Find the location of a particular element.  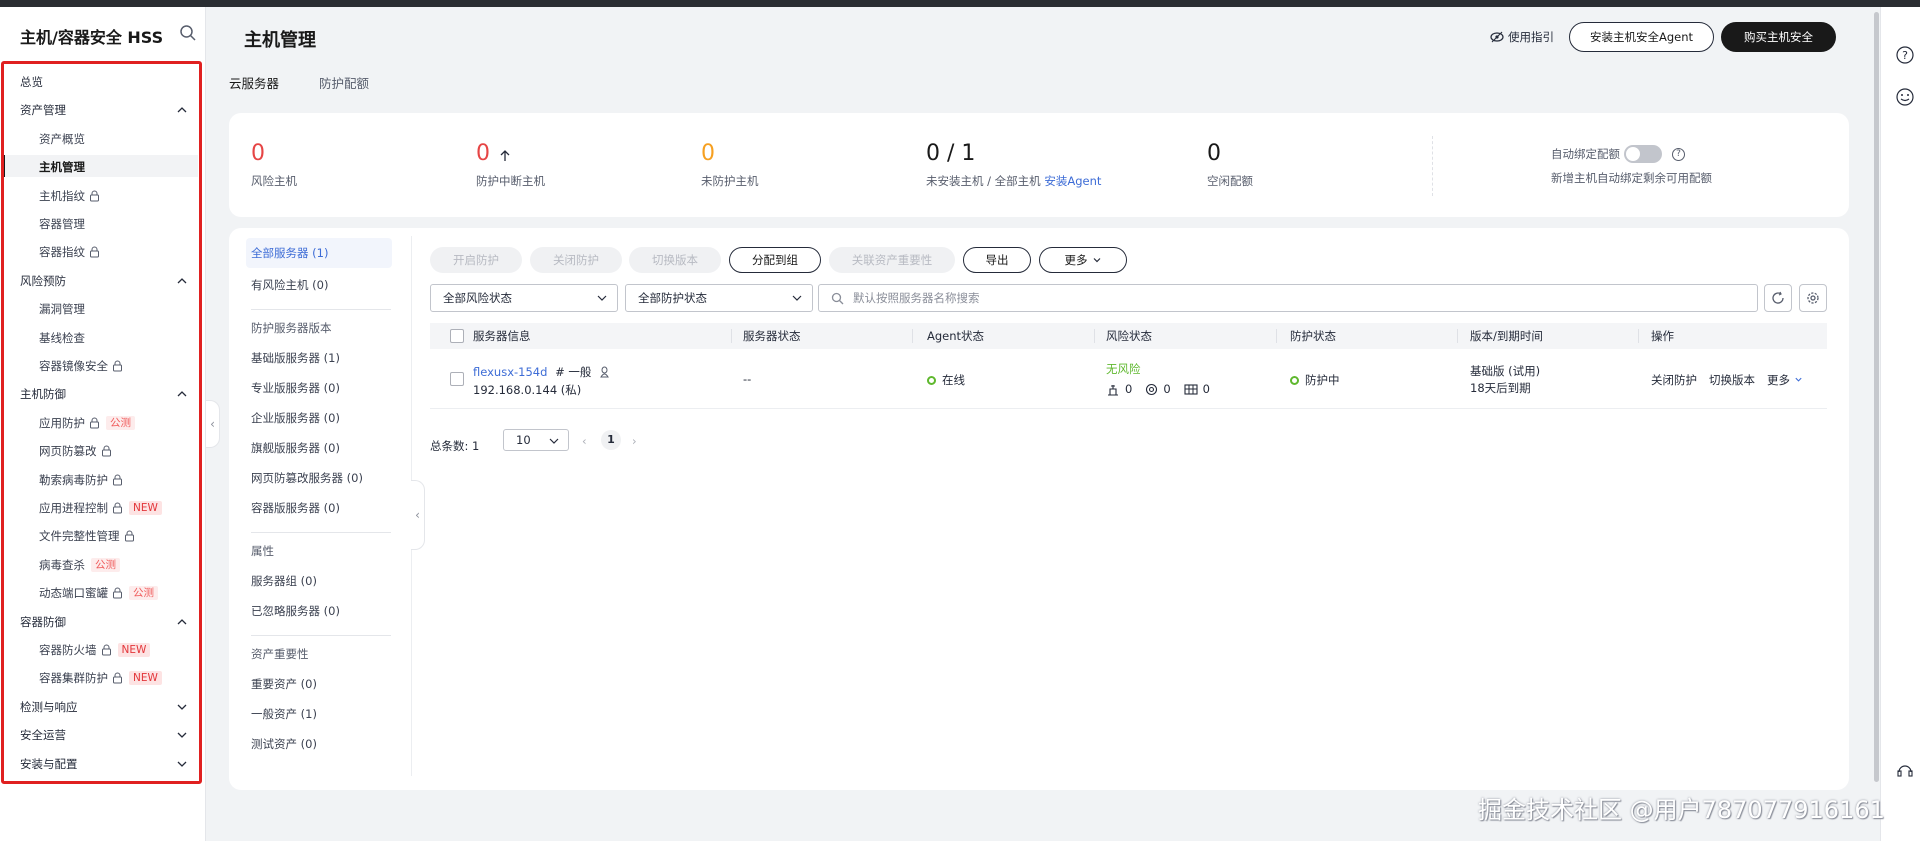

disable-protection-button: 关闭防护 is located at coordinates (576, 260).